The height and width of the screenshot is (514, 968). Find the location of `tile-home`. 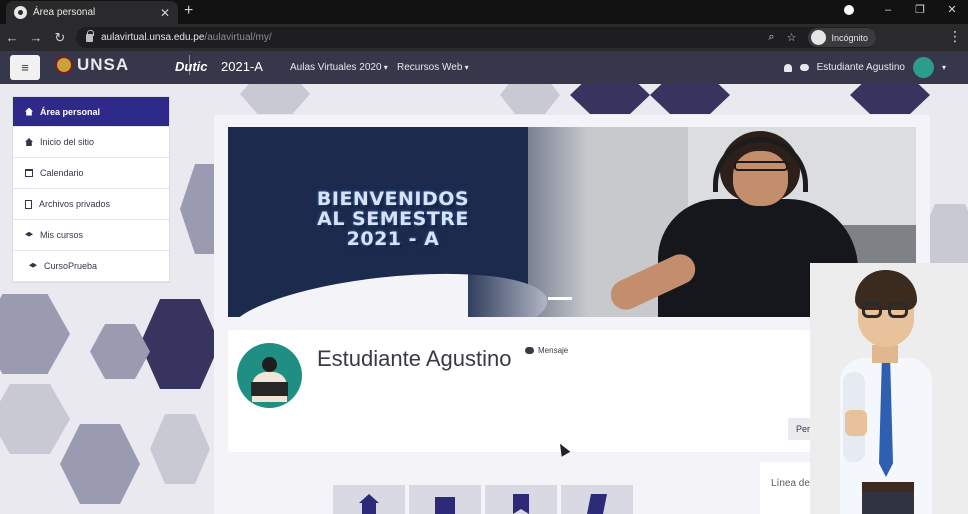

tile-home is located at coordinates (369, 499).